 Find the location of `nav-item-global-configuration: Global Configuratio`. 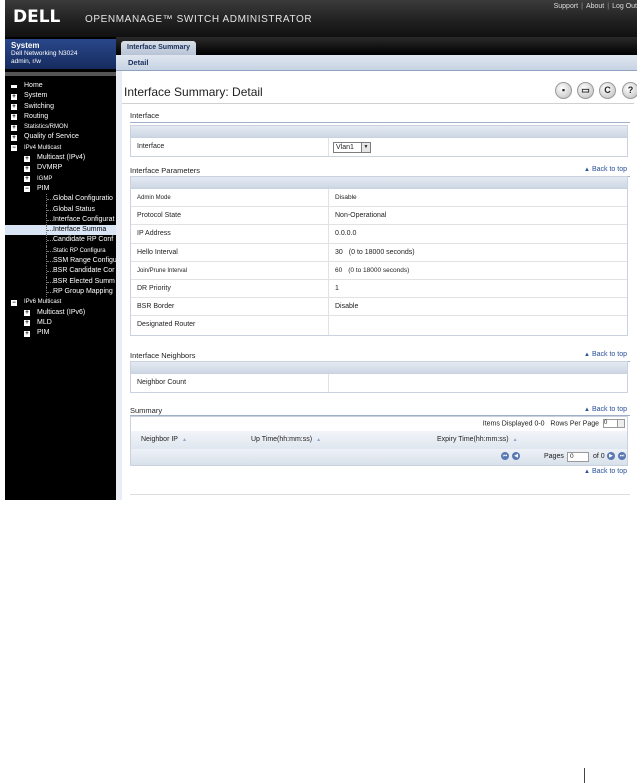

nav-item-global-configuration: Global Configuratio is located at coordinates (60, 199).